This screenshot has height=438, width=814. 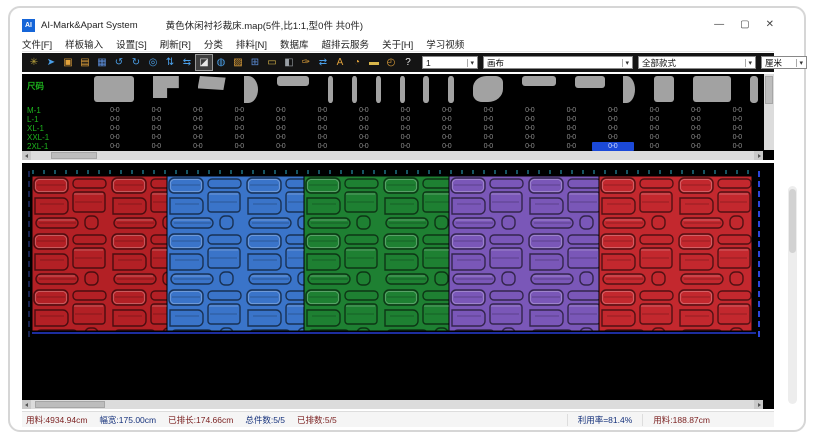 What do you see at coordinates (272, 62) in the screenshot?
I see `ruler-icon: ▭` at bounding box center [272, 62].